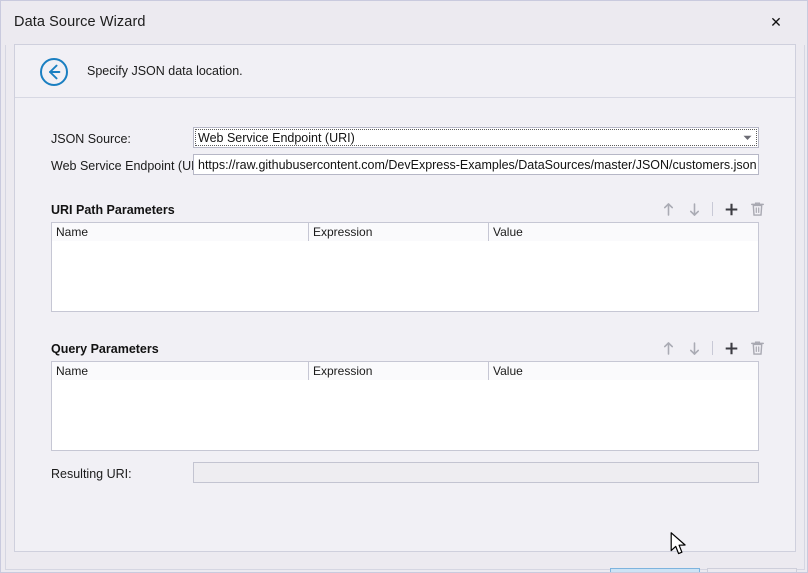  I want to click on query-column-name: Name, so click(180, 371).